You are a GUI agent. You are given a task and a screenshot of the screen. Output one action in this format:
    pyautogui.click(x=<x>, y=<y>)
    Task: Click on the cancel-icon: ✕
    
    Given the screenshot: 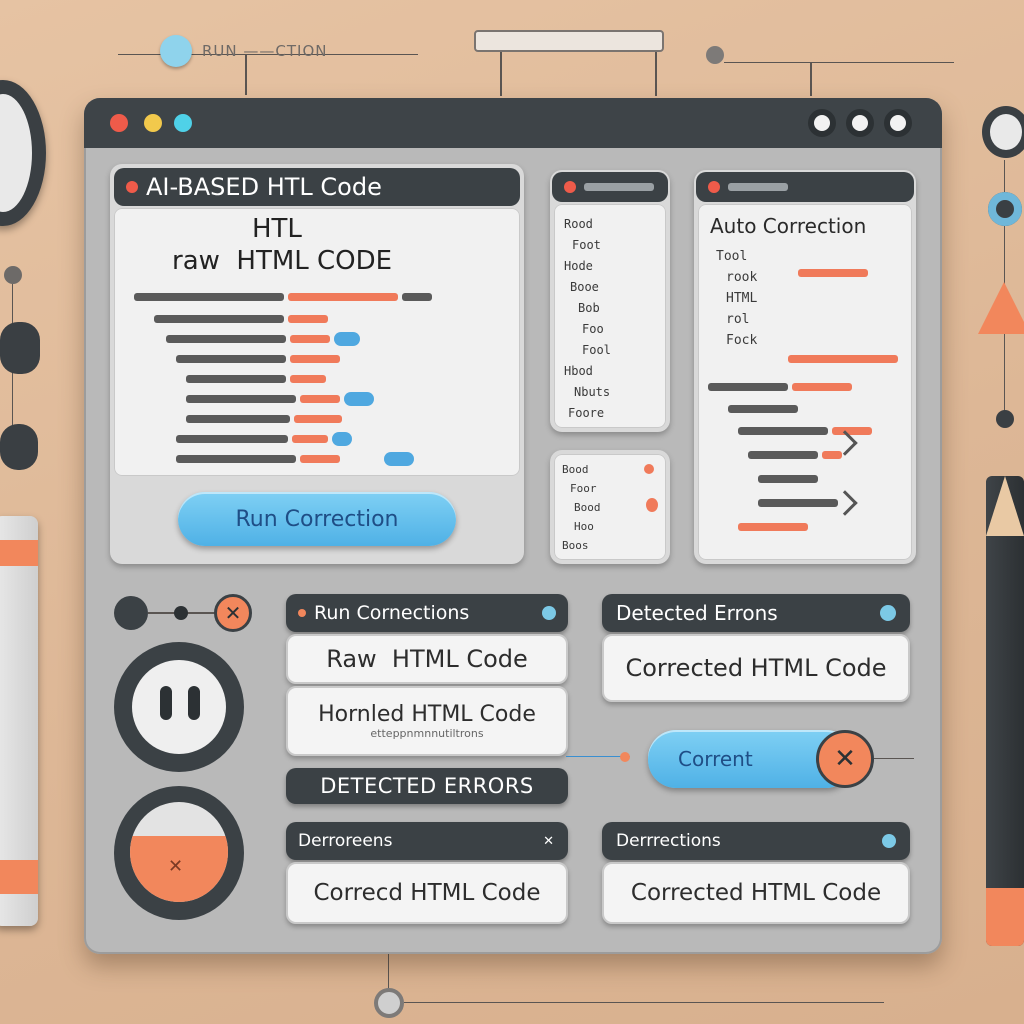 What is the action you would take?
    pyautogui.click(x=845, y=759)
    